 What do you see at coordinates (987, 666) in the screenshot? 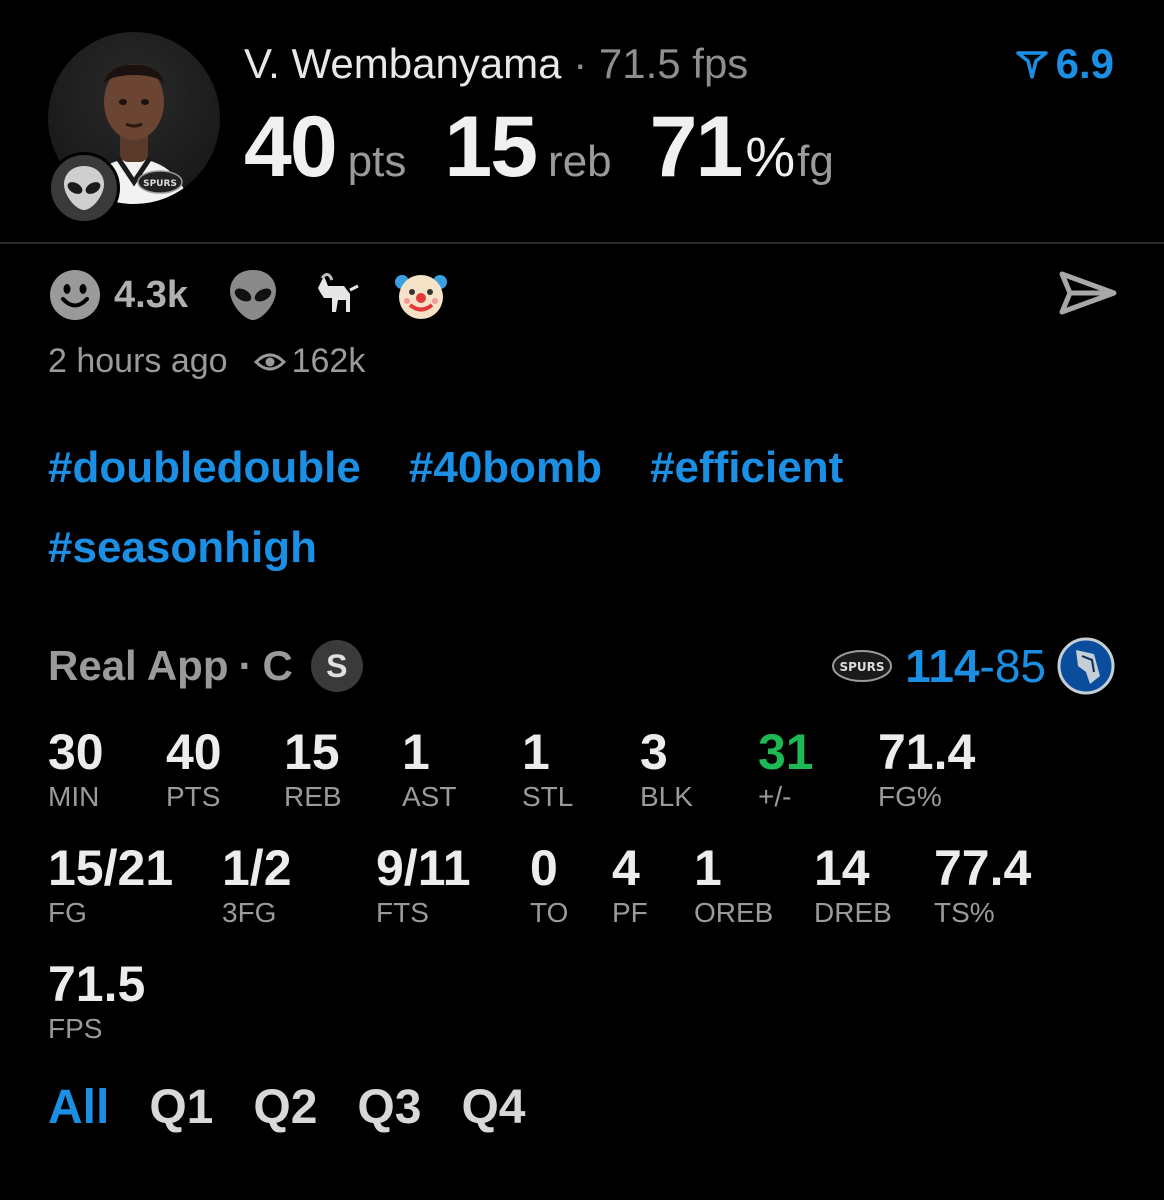
I see `score-dash: -` at bounding box center [987, 666].